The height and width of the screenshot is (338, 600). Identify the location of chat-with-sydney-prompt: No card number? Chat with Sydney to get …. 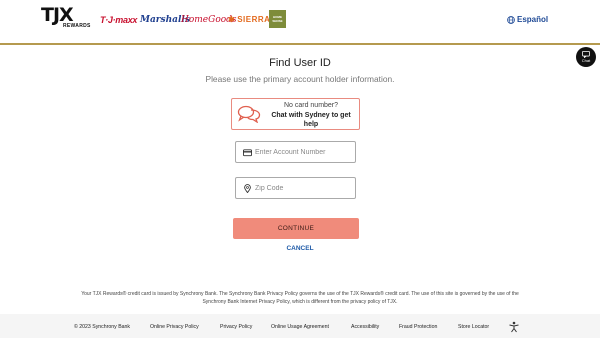
(295, 114).